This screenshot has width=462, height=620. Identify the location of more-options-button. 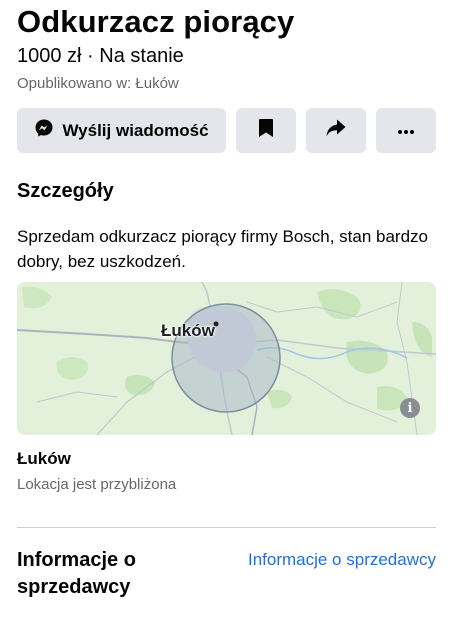
(406, 130).